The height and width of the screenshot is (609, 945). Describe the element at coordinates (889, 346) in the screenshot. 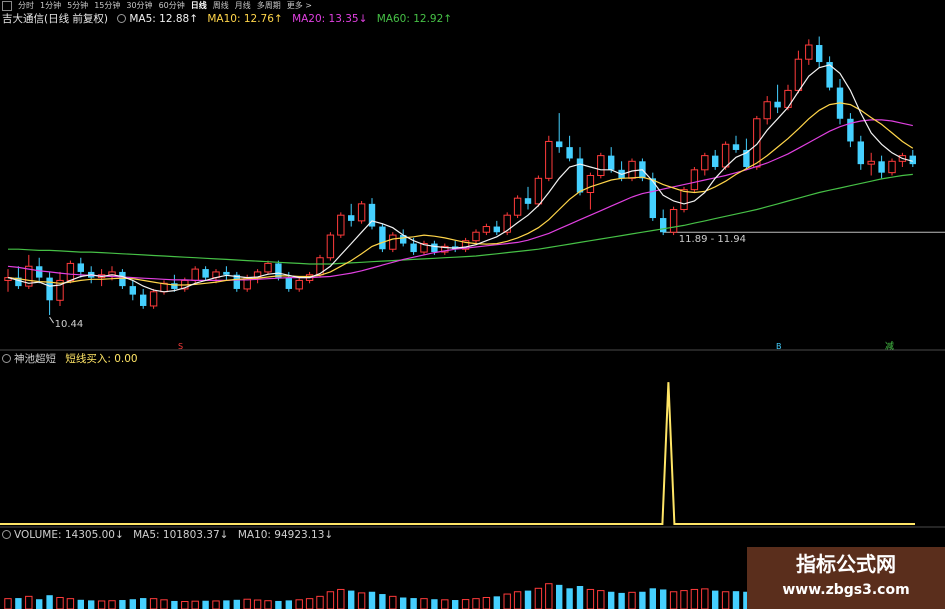

I see `marker-sell: 减` at that location.